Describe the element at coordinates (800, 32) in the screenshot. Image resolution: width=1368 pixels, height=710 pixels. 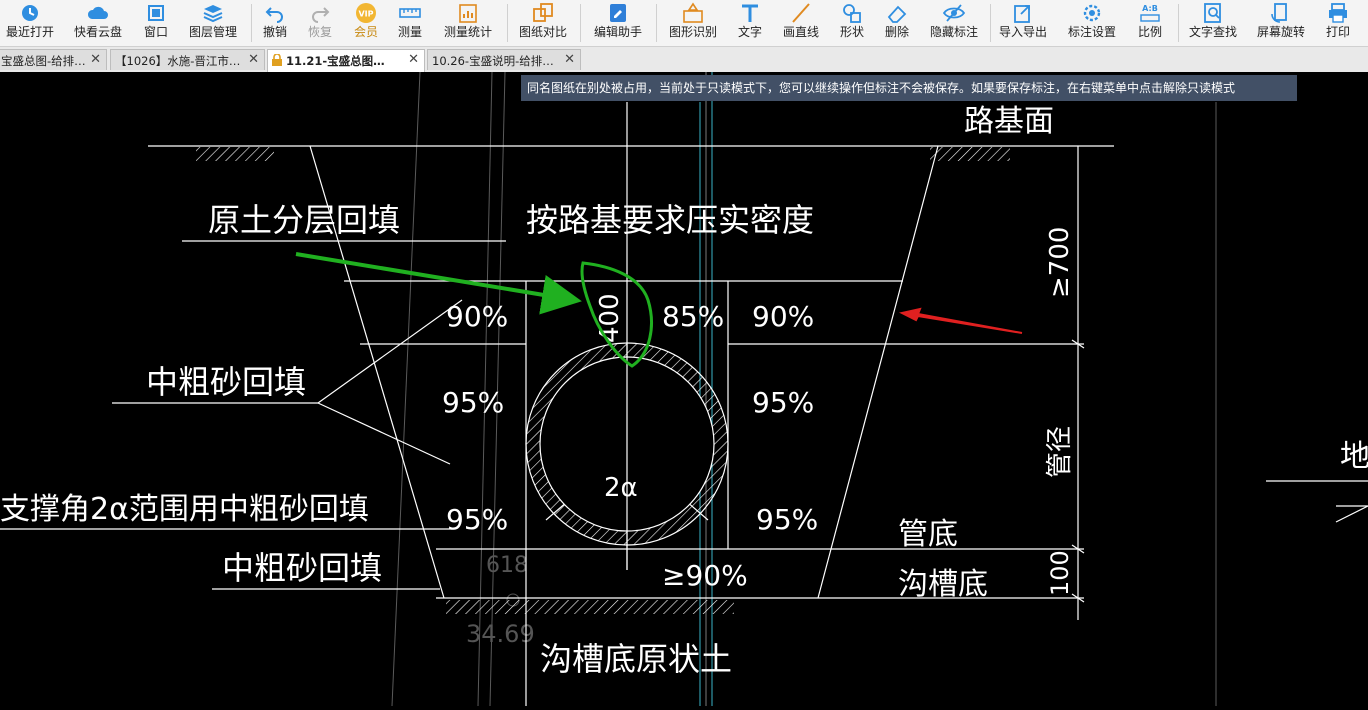
I see `draw-line-label: 画直线` at that location.